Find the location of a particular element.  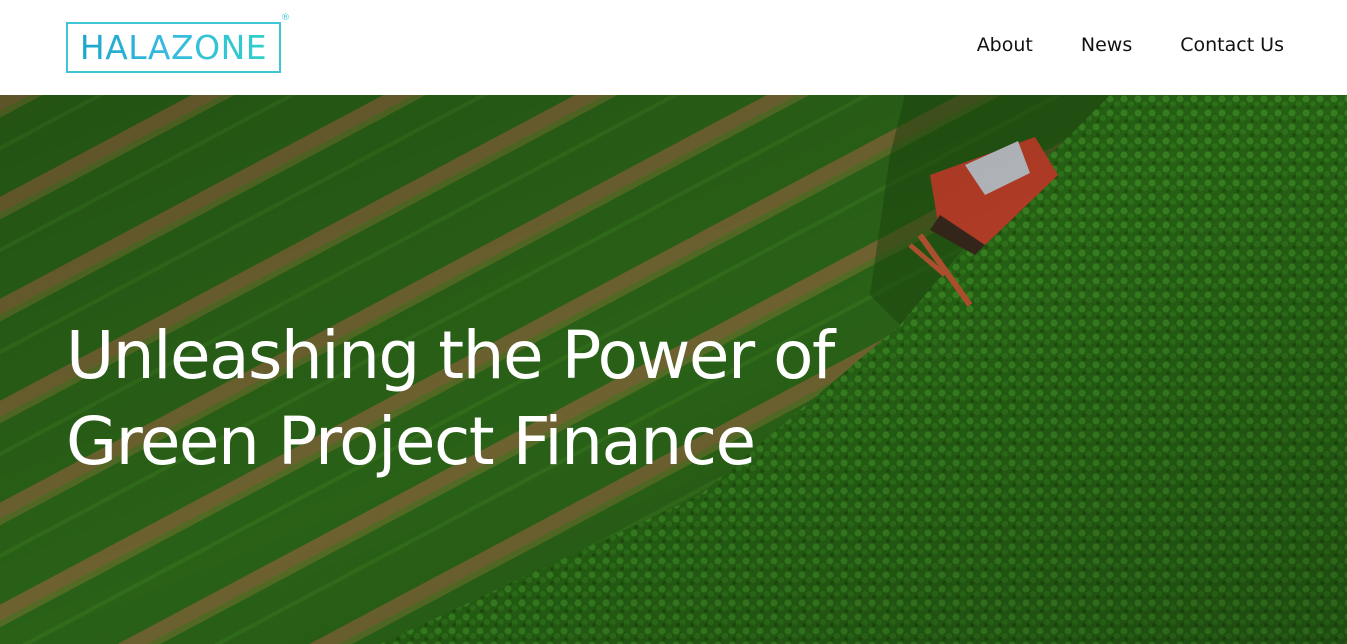

nav-about-link: About is located at coordinates (1005, 45).